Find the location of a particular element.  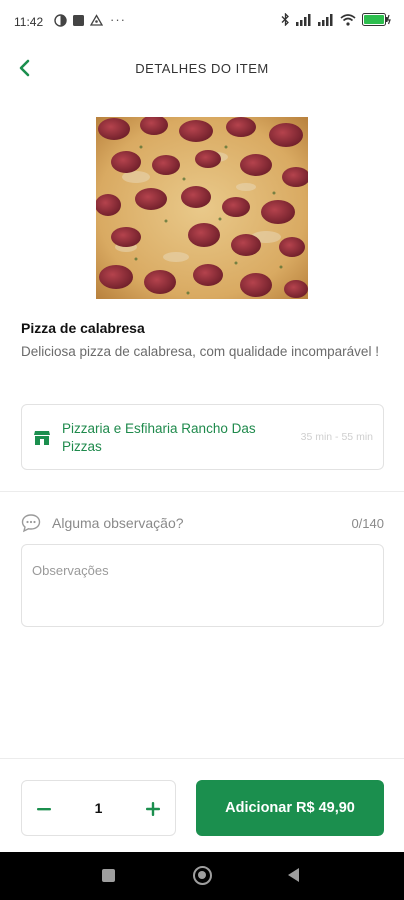

header: DETALHES DO ITEM is located at coordinates (202, 68).